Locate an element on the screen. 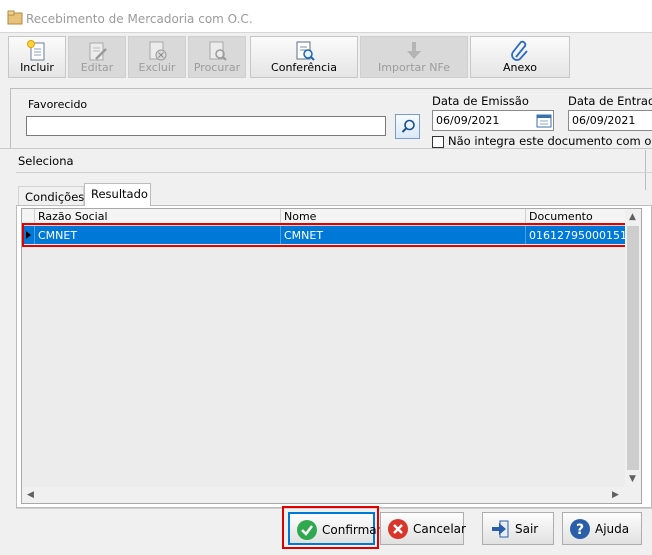 The height and width of the screenshot is (555, 652). row-highlight-box is located at coordinates (325, 235).